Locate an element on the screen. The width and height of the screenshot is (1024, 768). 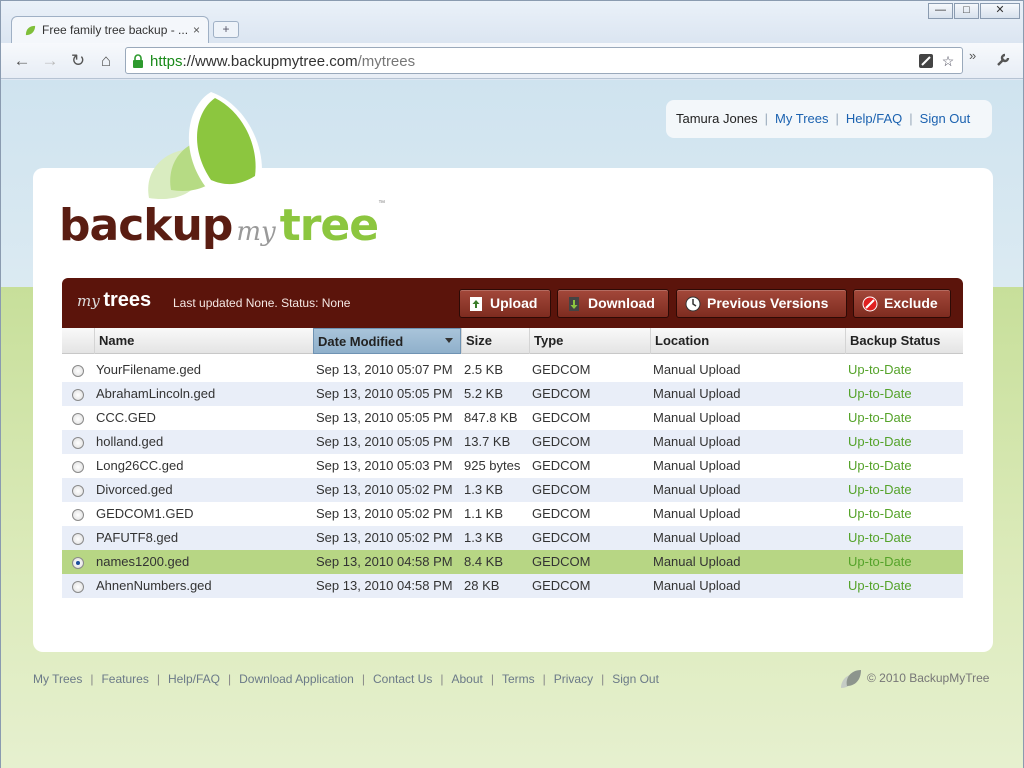
logo-leaf-icon is located at coordinates (205, 146).